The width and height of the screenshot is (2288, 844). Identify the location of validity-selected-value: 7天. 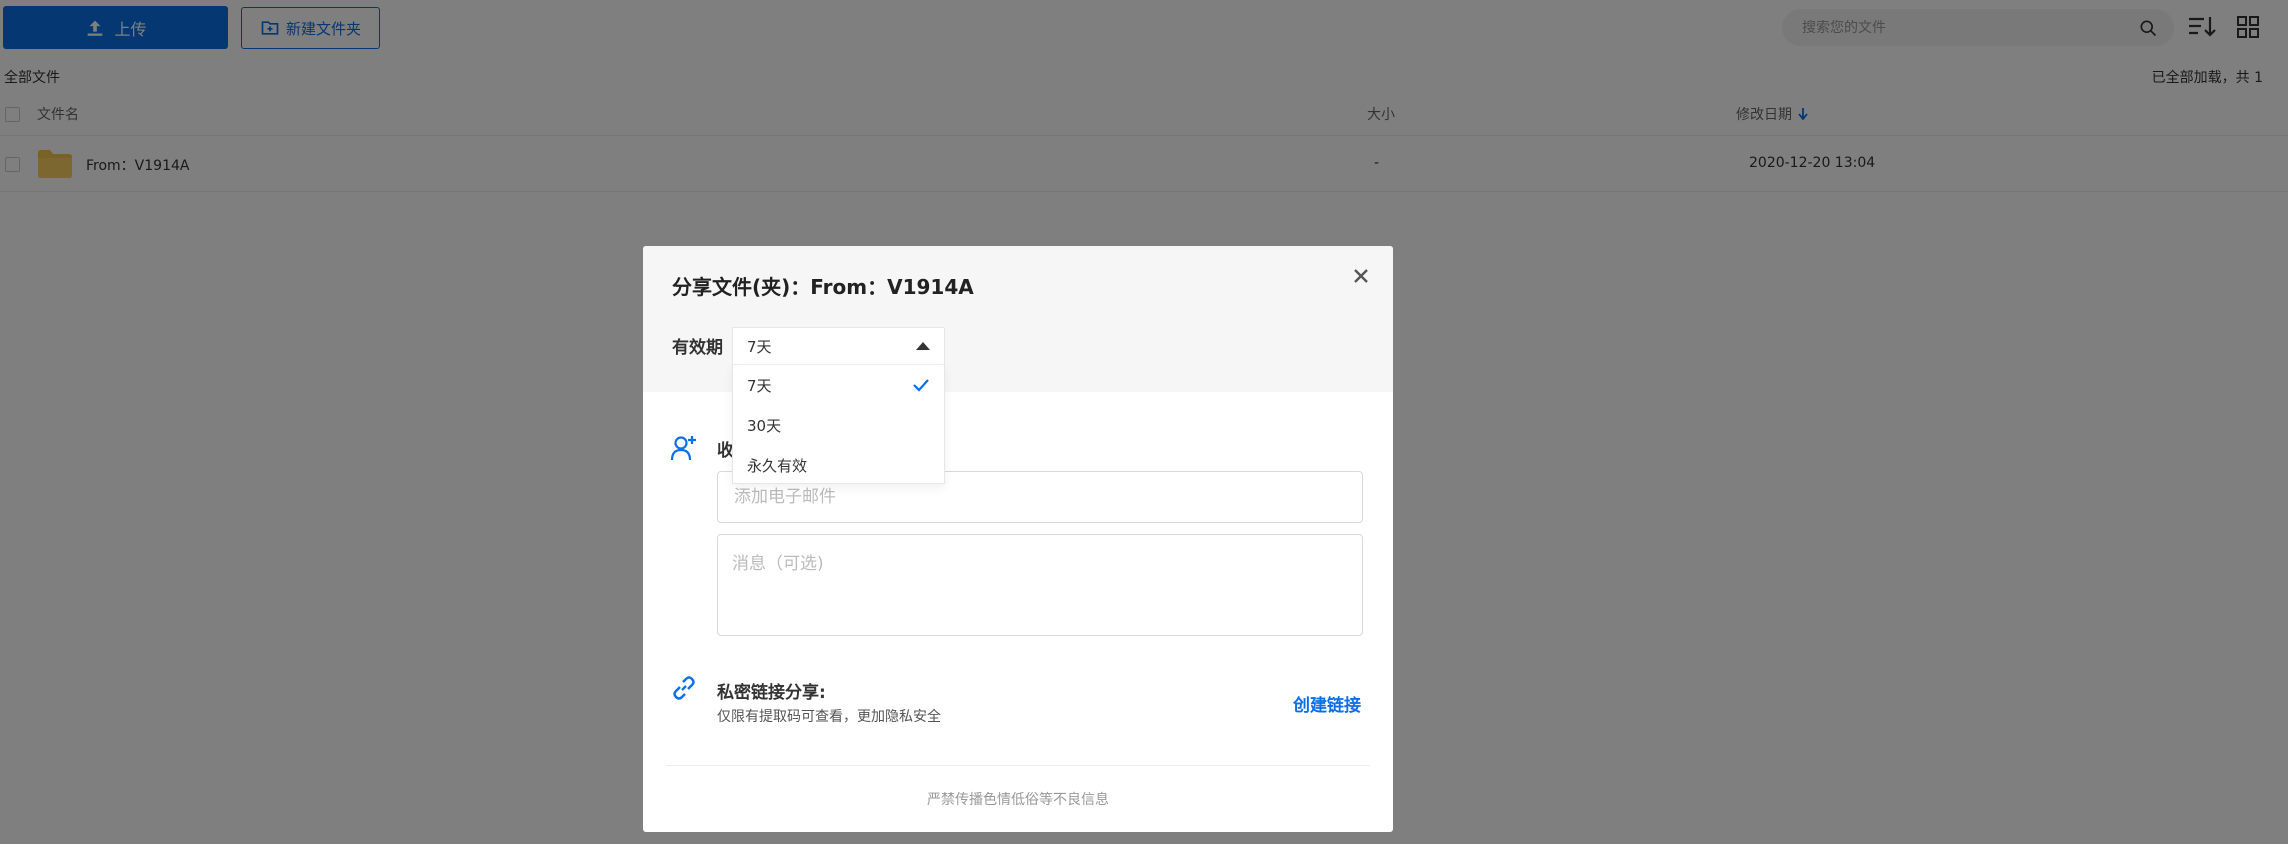
(759, 346).